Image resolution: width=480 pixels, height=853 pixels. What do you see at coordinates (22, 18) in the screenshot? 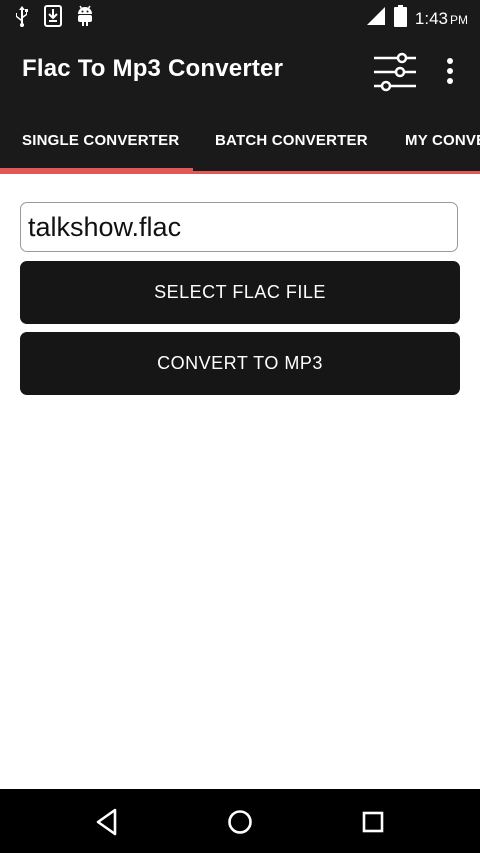
I see `usb-icon` at bounding box center [22, 18].